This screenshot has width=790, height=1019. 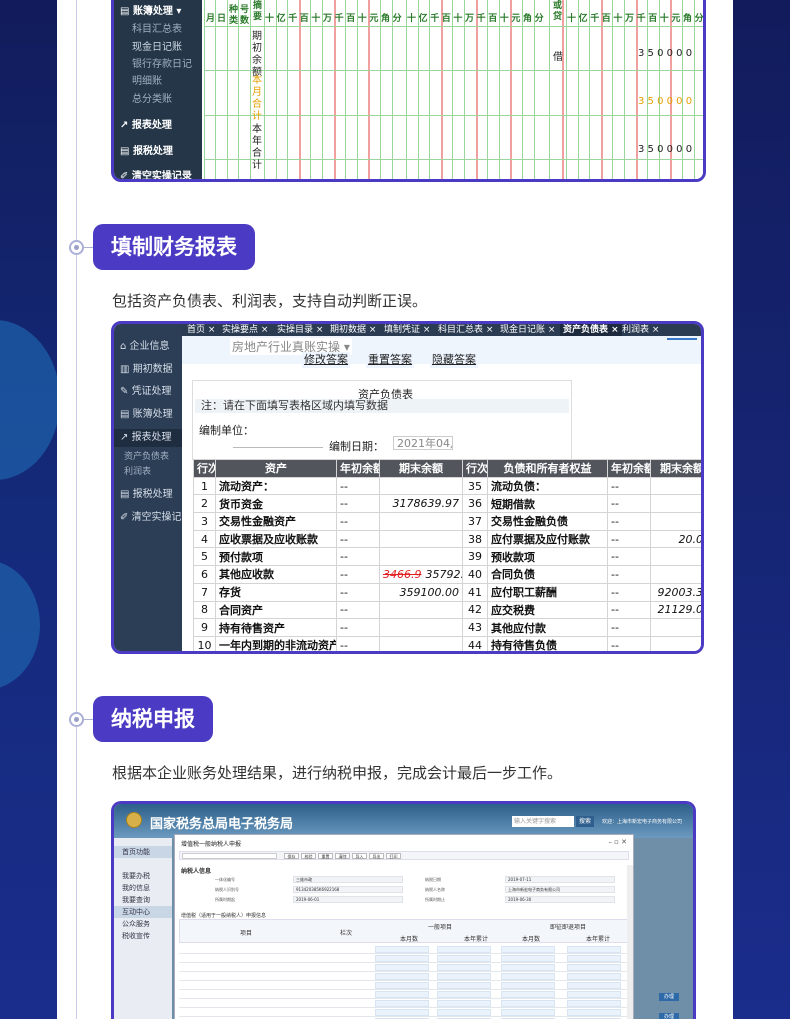 What do you see at coordinates (143, 924) in the screenshot?
I see `side-item: 公众服务` at bounding box center [143, 924].